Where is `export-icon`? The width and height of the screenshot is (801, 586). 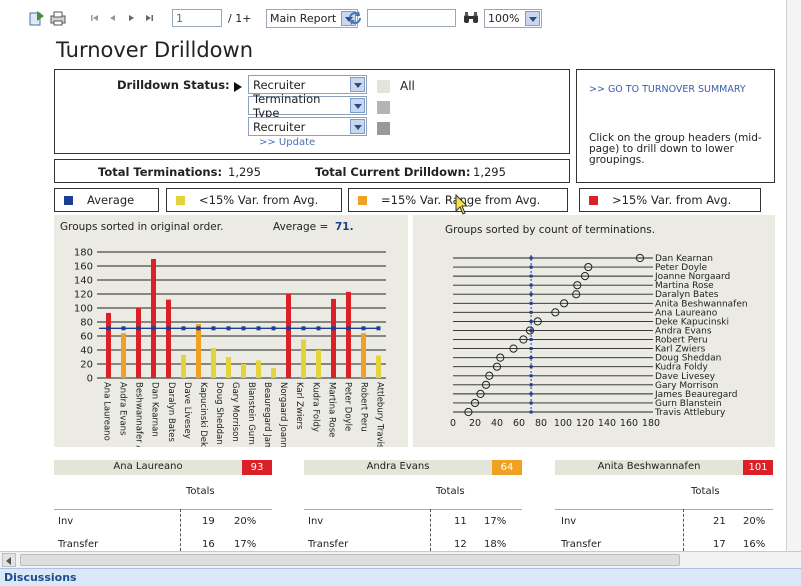 export-icon is located at coordinates (37, 18).